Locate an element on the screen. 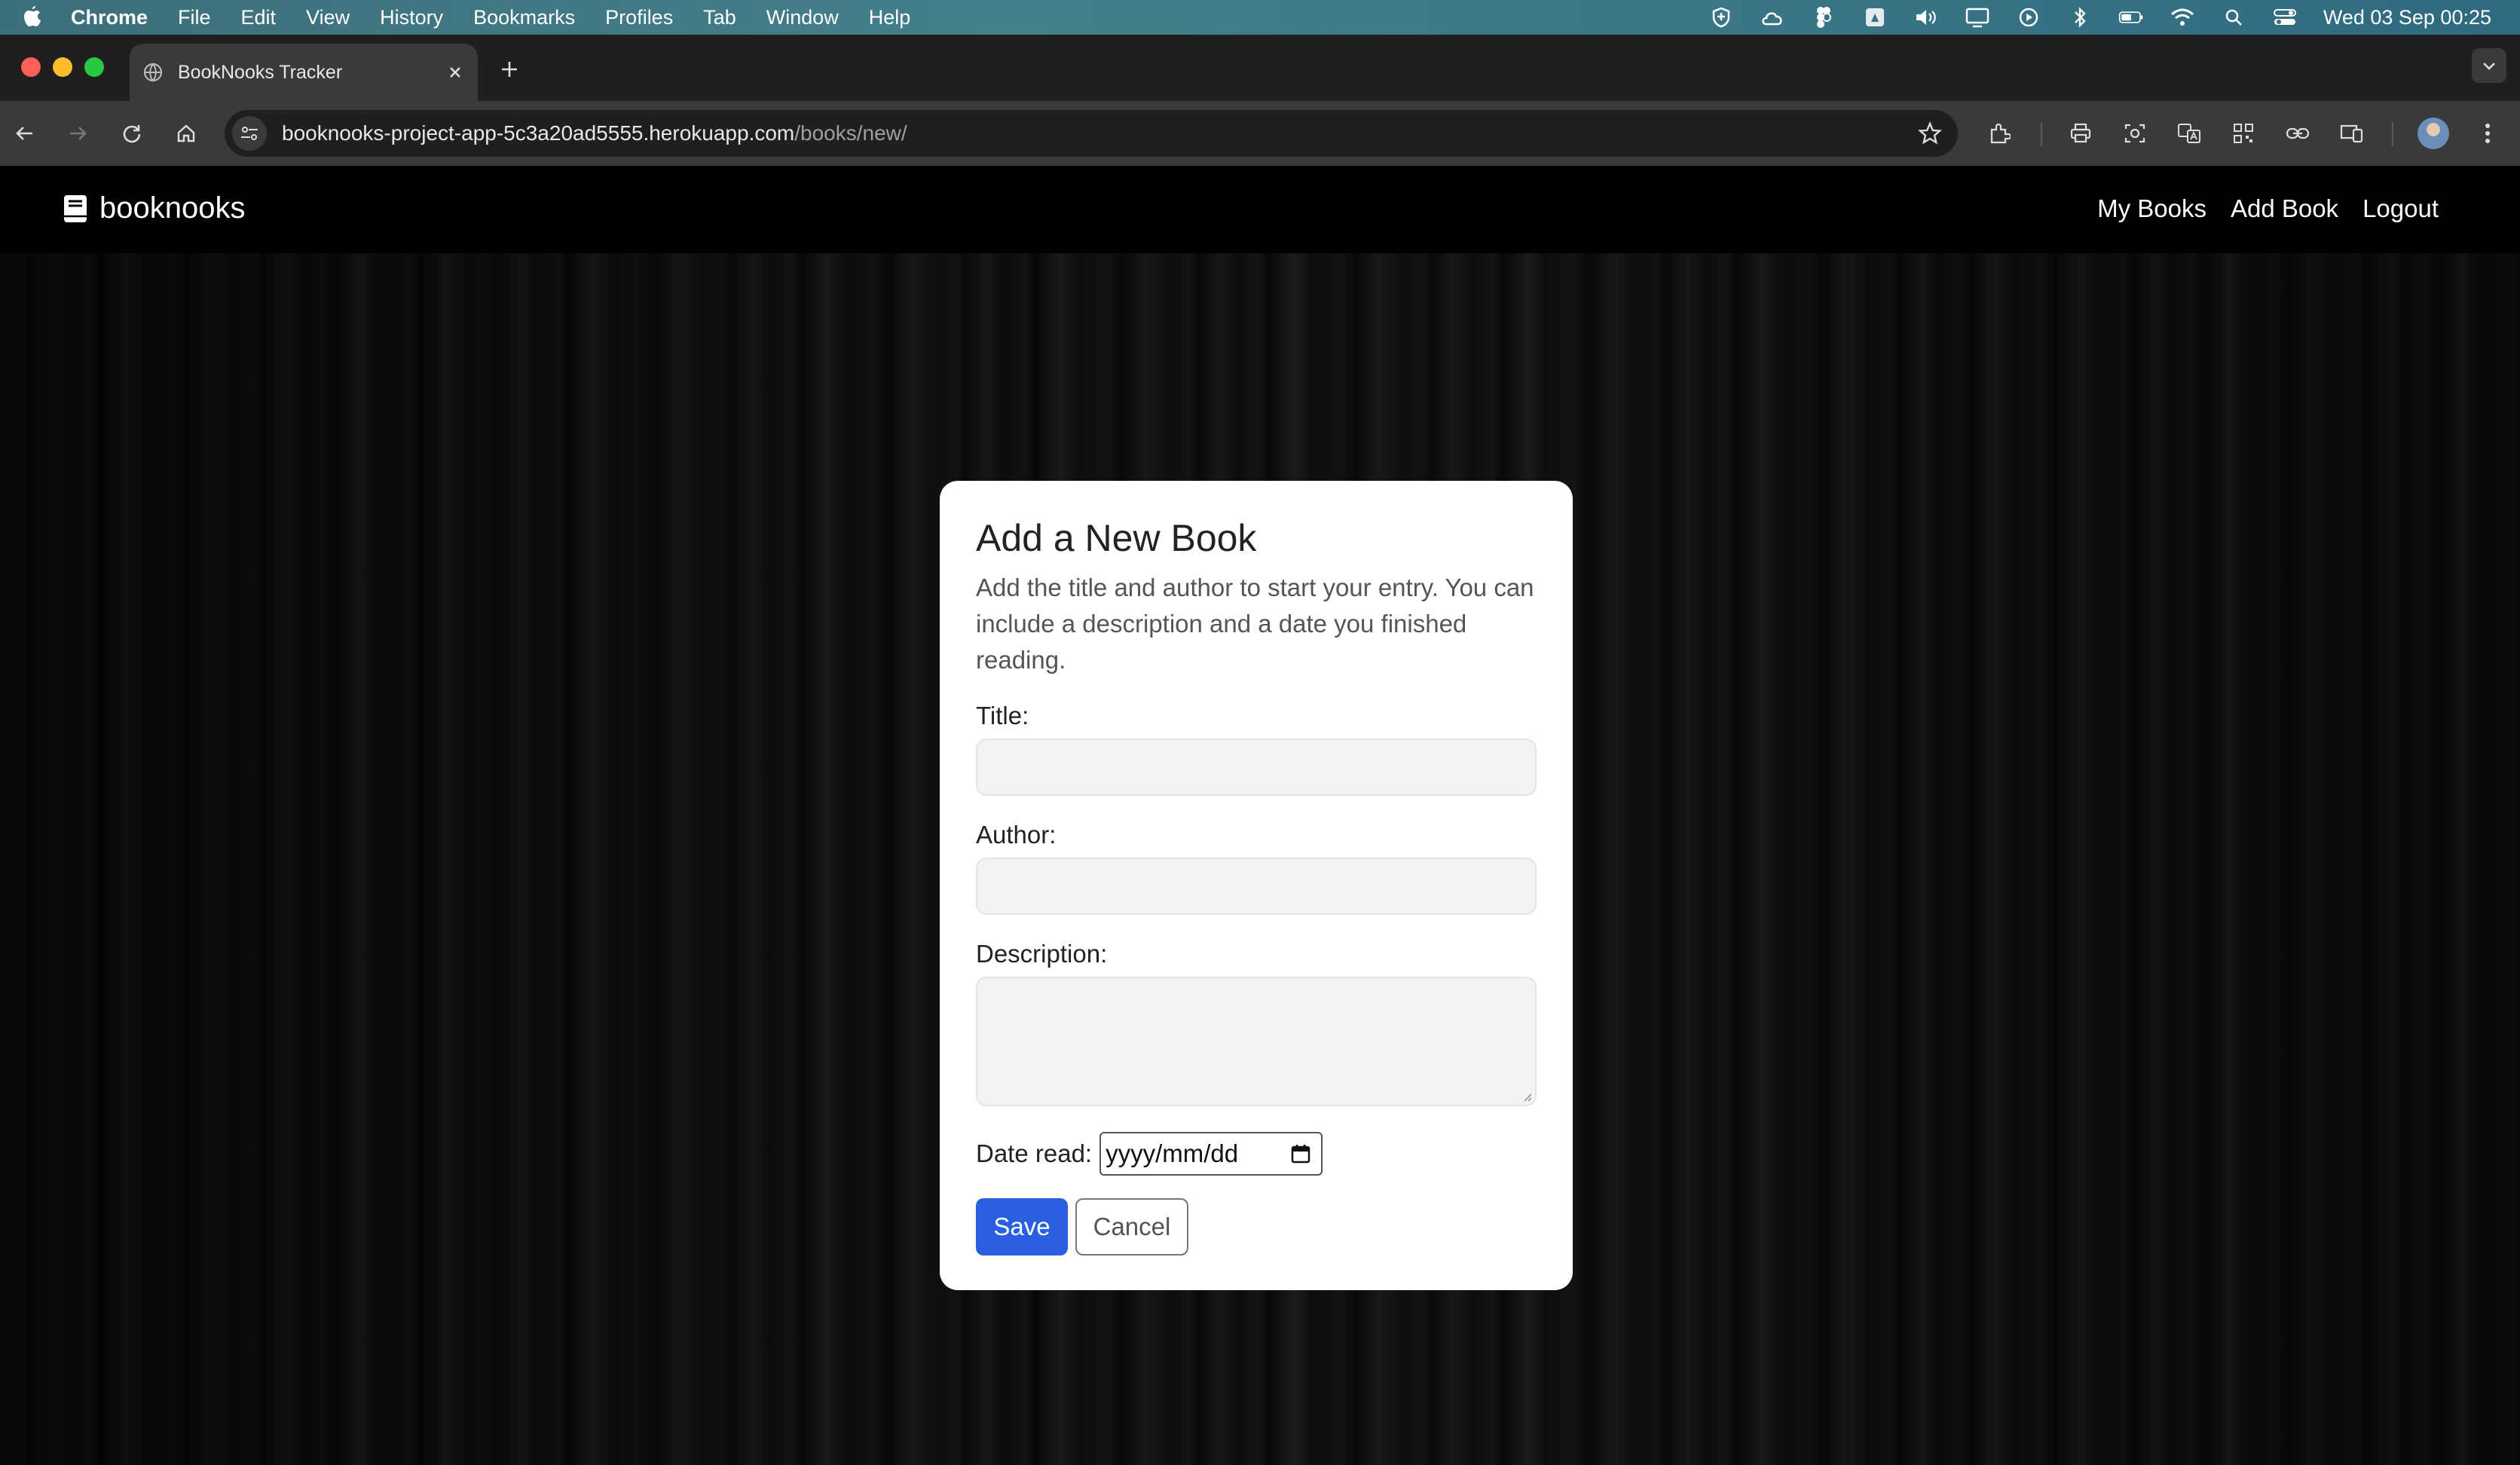 Image resolution: width=2520 pixels, height=1465 pixels. battery-icon is located at coordinates (2131, 18).